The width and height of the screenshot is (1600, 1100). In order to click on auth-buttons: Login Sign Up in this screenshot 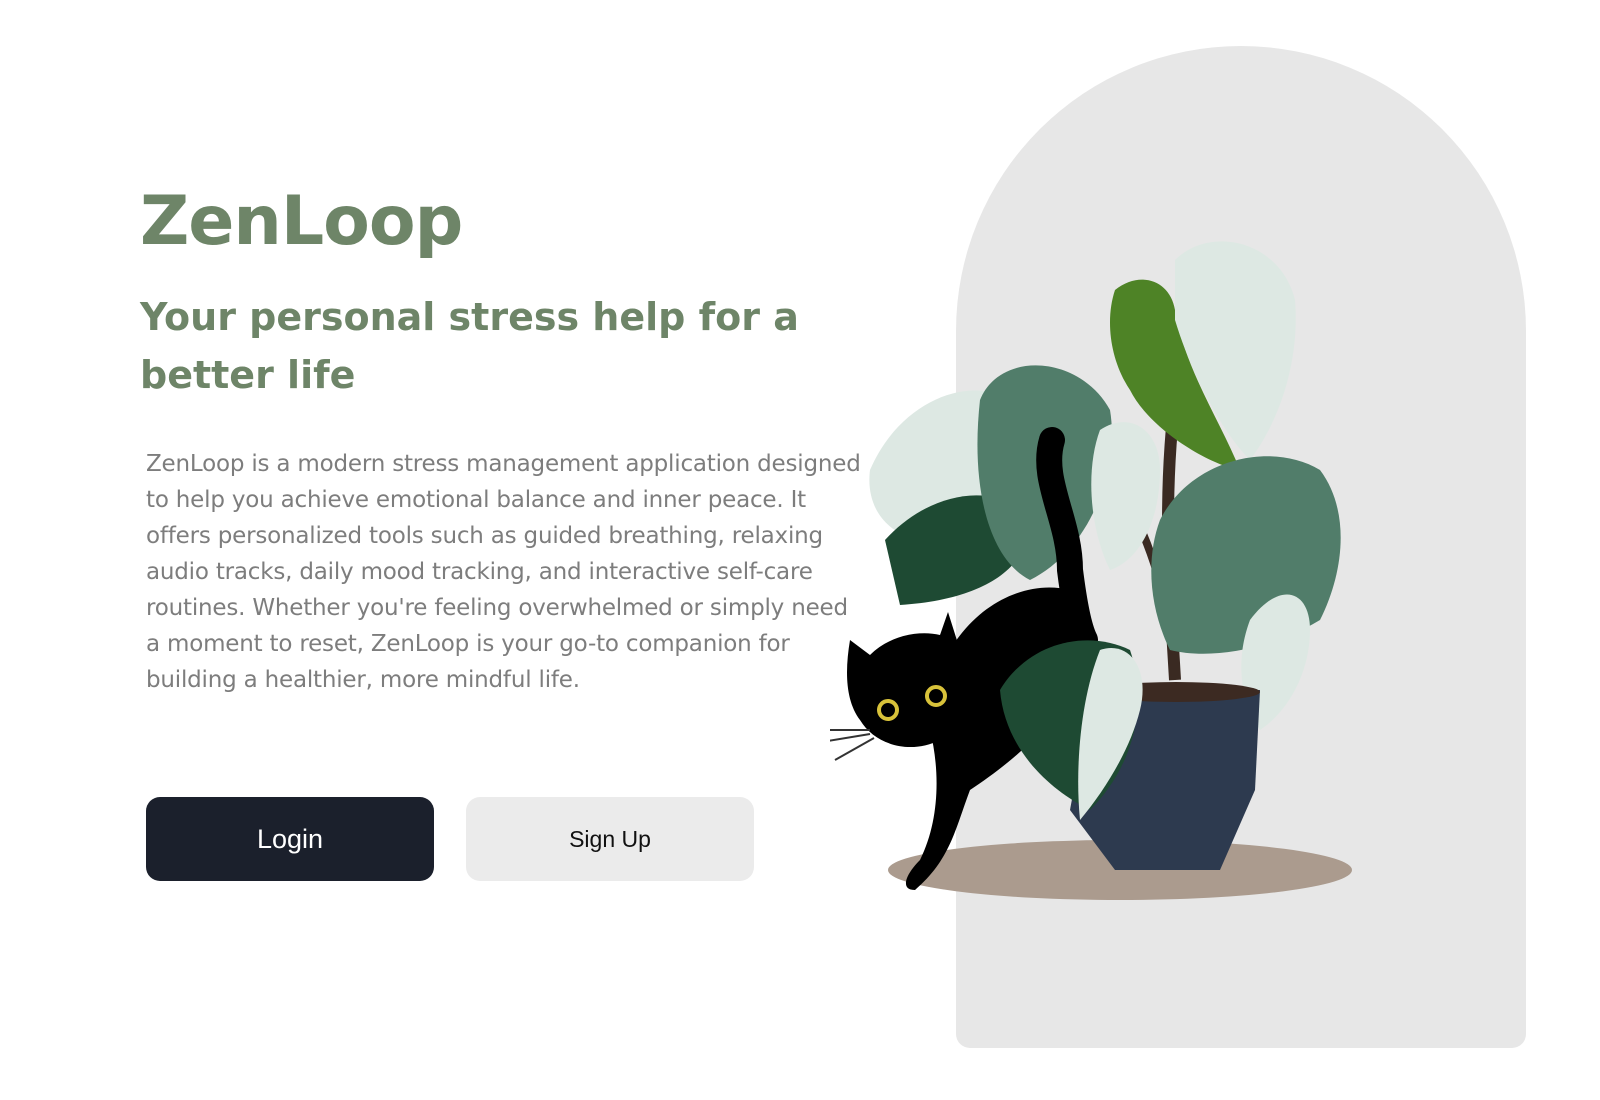, I will do `click(450, 839)`.